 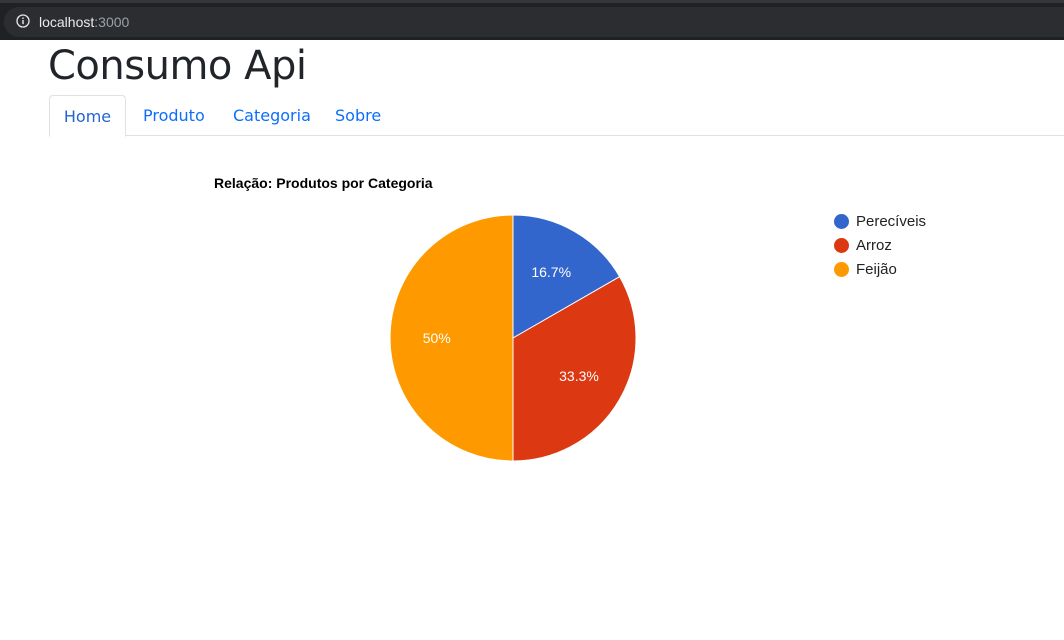 I want to click on legend-label: Feijão, so click(x=876, y=269).